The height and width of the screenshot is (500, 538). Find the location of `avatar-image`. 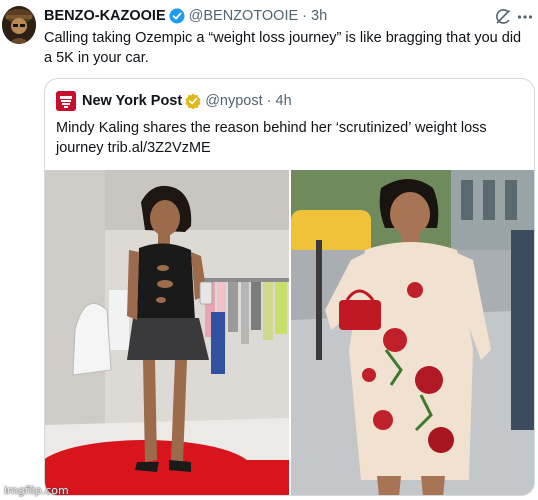

avatar-image is located at coordinates (19, 25).